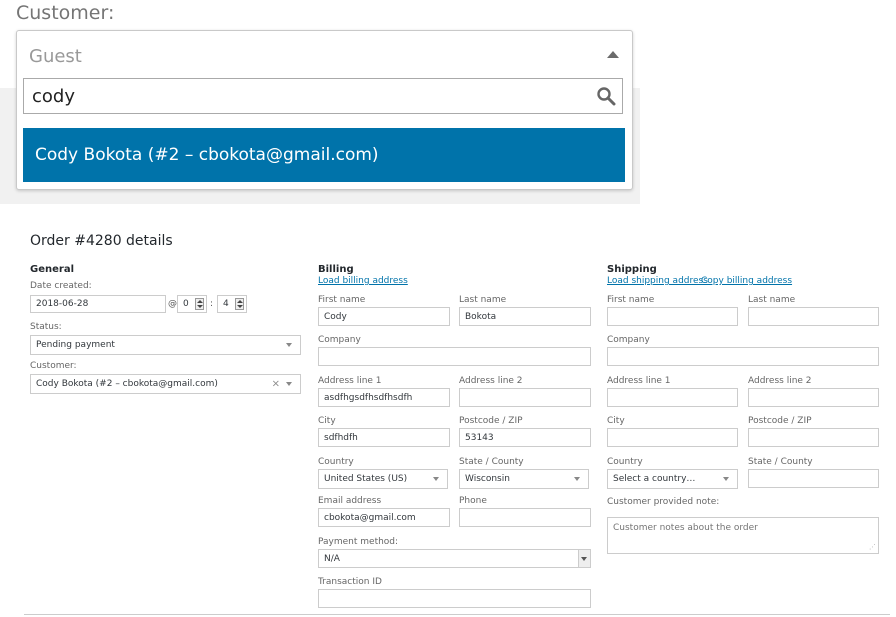 The image size is (896, 617). What do you see at coordinates (454, 558) in the screenshot?
I see `payment-method-select: N/A` at bounding box center [454, 558].